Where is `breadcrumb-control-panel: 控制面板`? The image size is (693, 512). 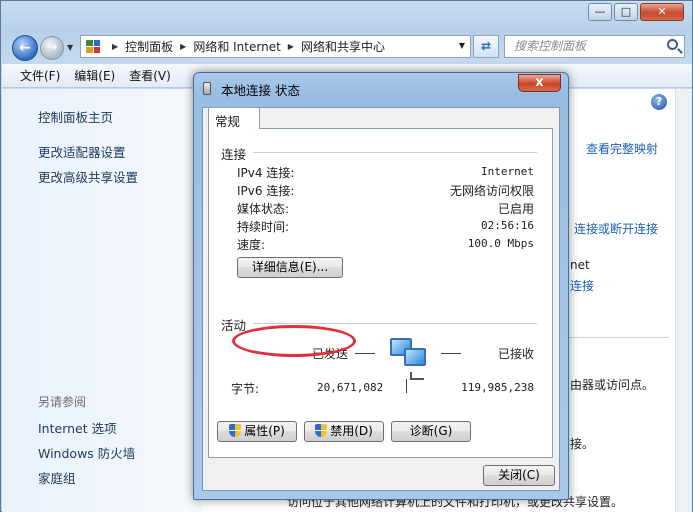 breadcrumb-control-panel: 控制面板 is located at coordinates (149, 46).